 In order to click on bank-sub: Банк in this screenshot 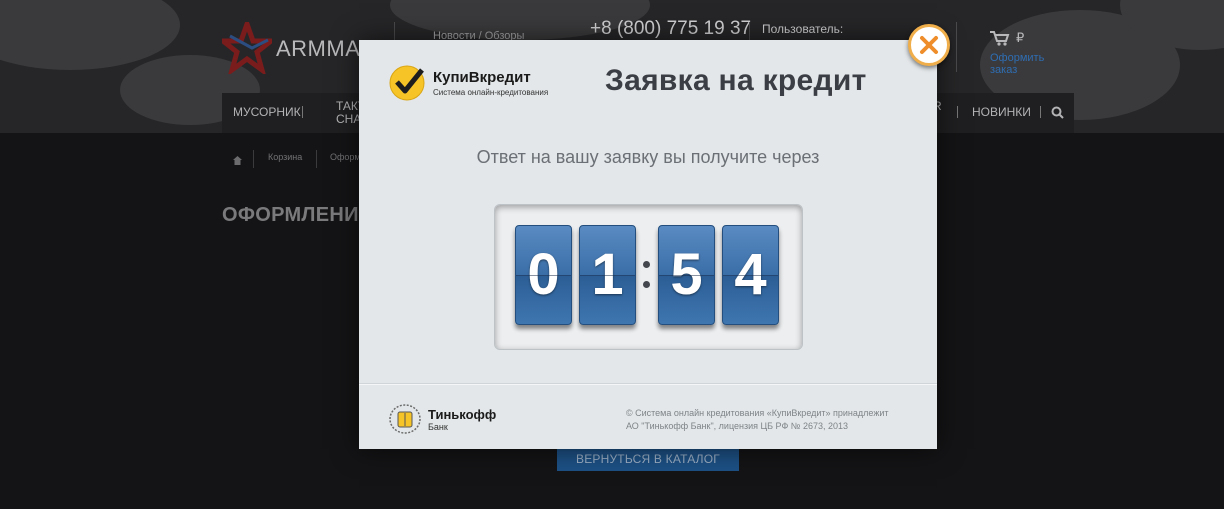, I will do `click(438, 427)`.